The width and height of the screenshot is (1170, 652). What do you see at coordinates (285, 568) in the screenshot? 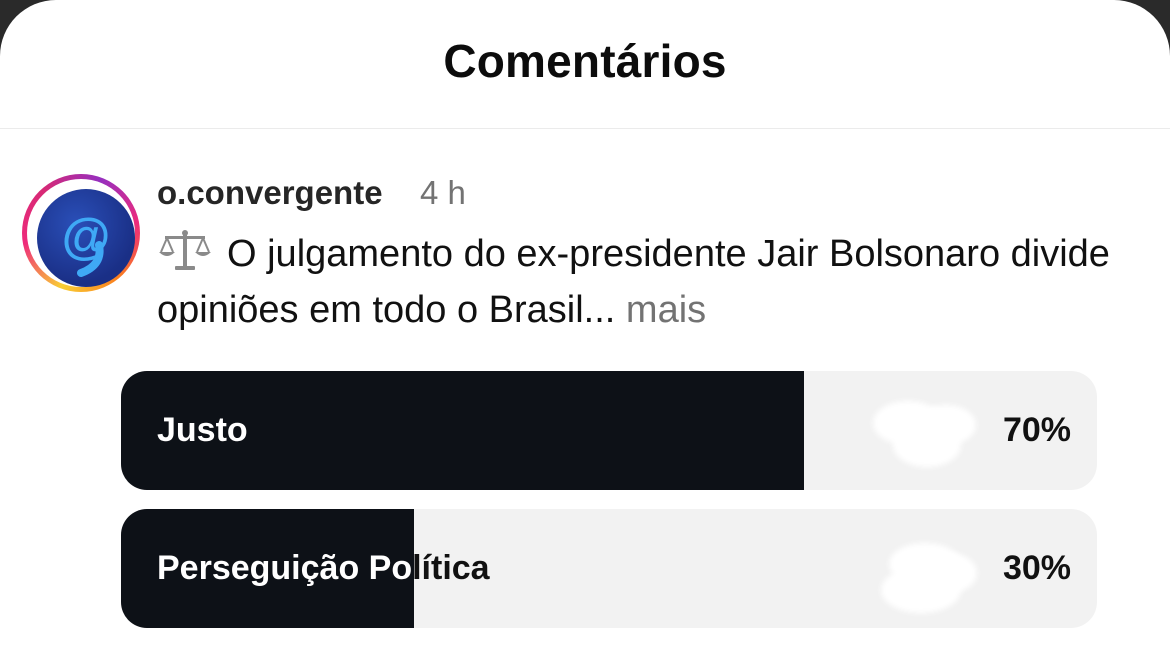
I see `poll-option-label-on-fill: Perseguição Política` at bounding box center [285, 568].